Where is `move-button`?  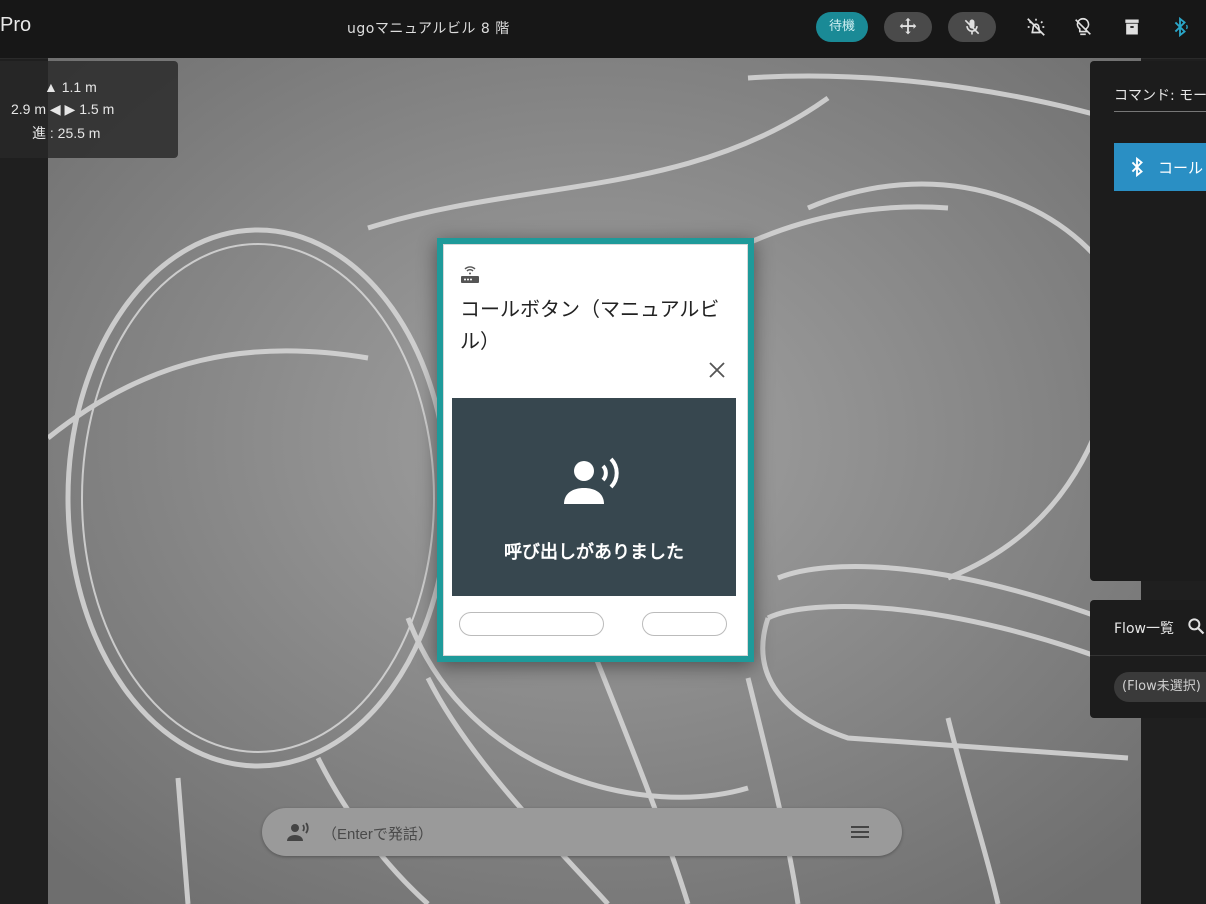
move-button is located at coordinates (908, 27).